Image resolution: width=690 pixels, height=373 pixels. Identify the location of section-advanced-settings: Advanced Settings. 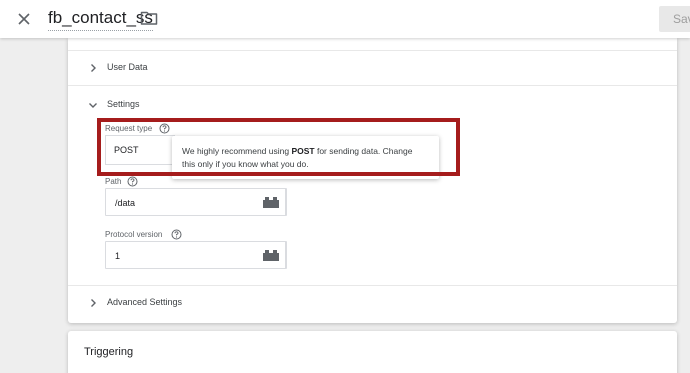
(372, 303).